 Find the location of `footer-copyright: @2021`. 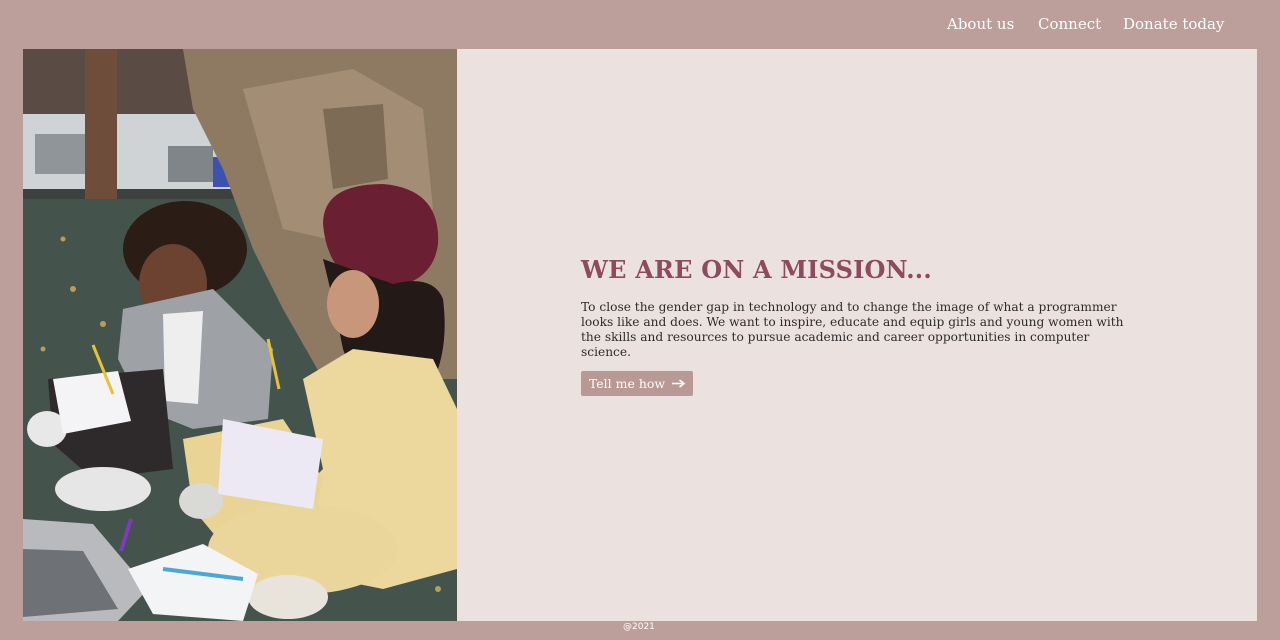

footer-copyright: @2021 is located at coordinates (639, 627).